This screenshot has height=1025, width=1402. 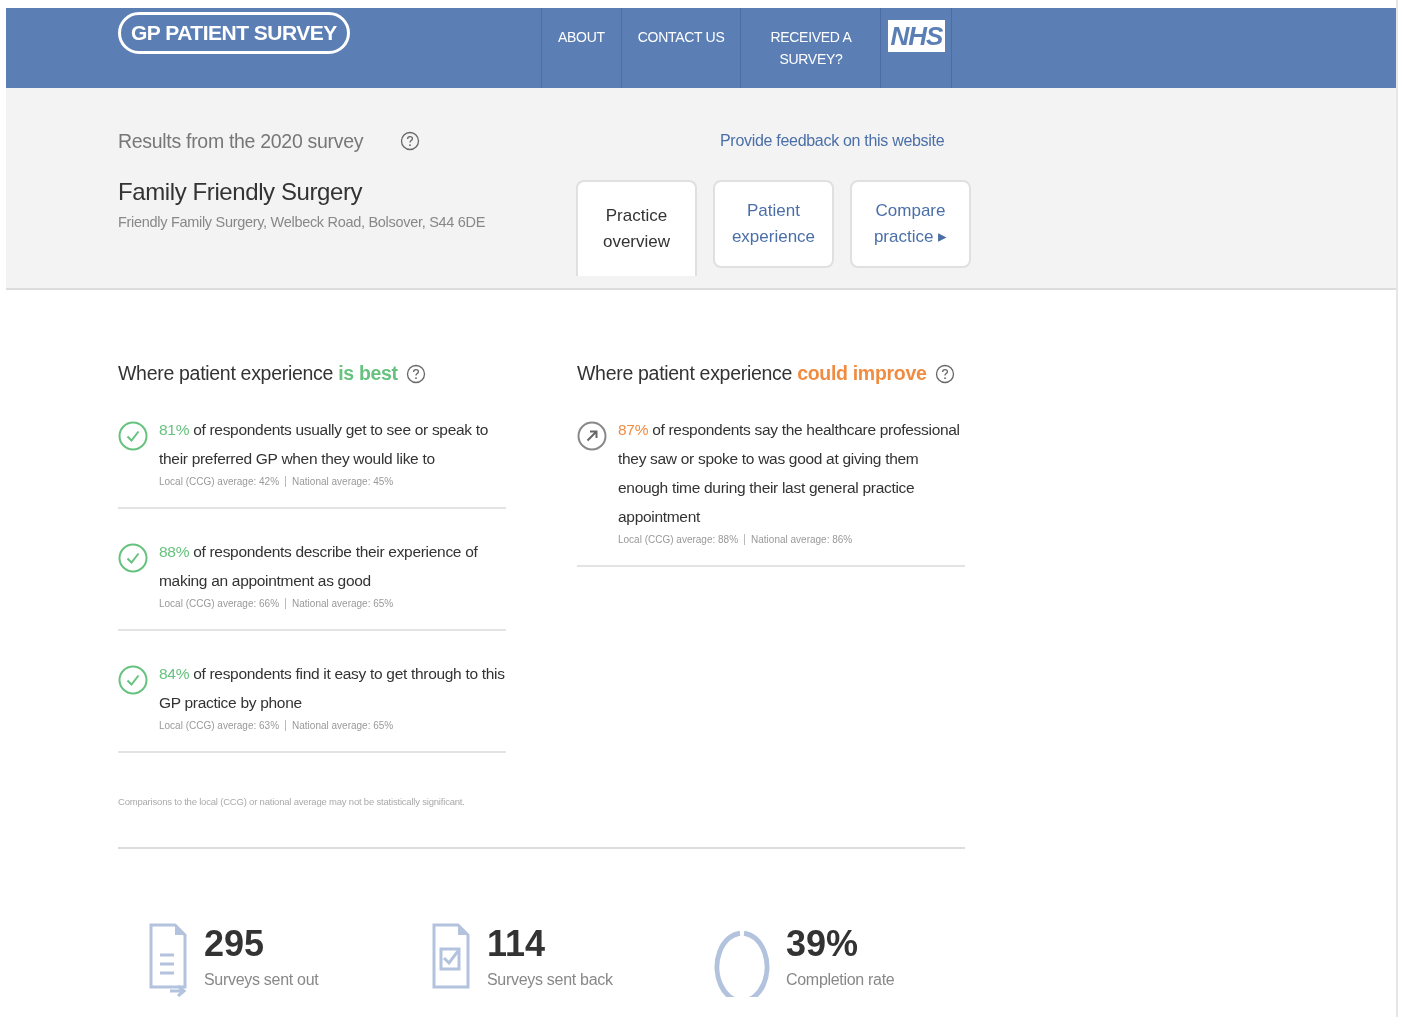 What do you see at coordinates (258, 373) in the screenshot?
I see `section-heading: Where patient experience is best` at bounding box center [258, 373].